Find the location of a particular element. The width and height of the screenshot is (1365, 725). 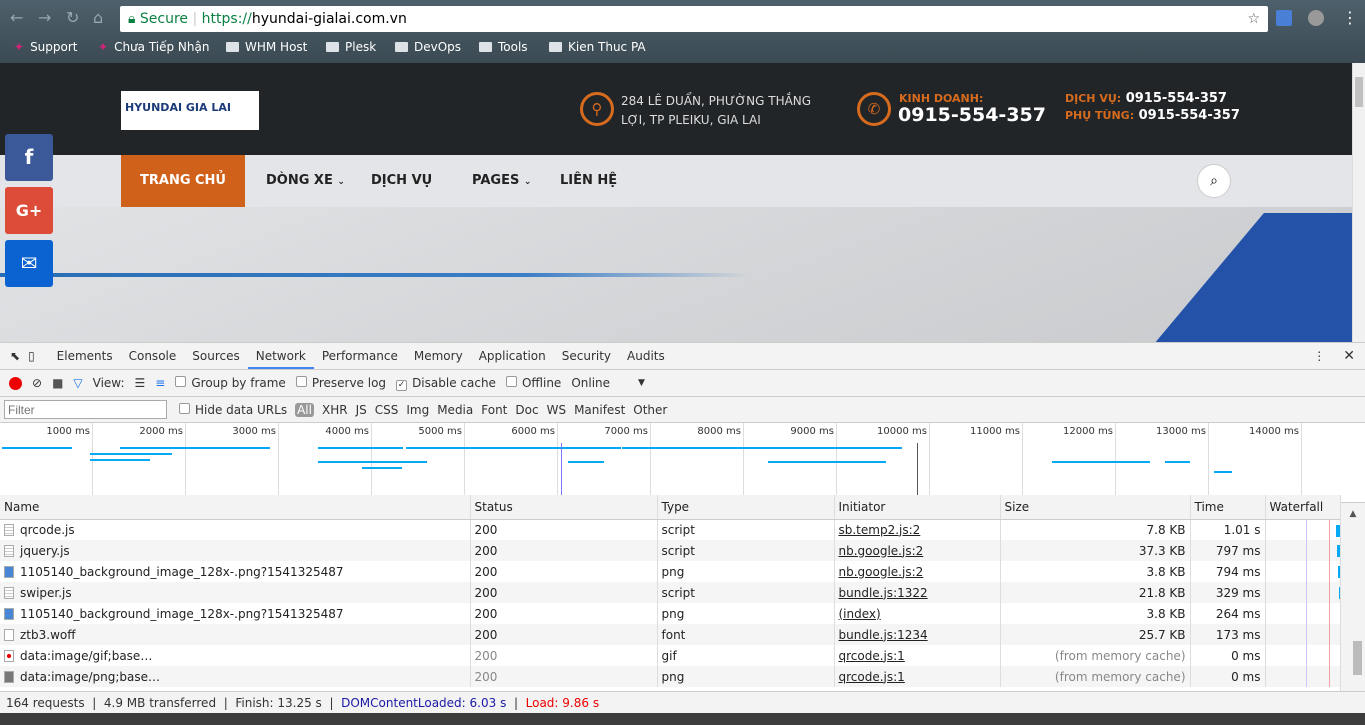

wordpress-extension-icon is located at coordinates (1316, 18).